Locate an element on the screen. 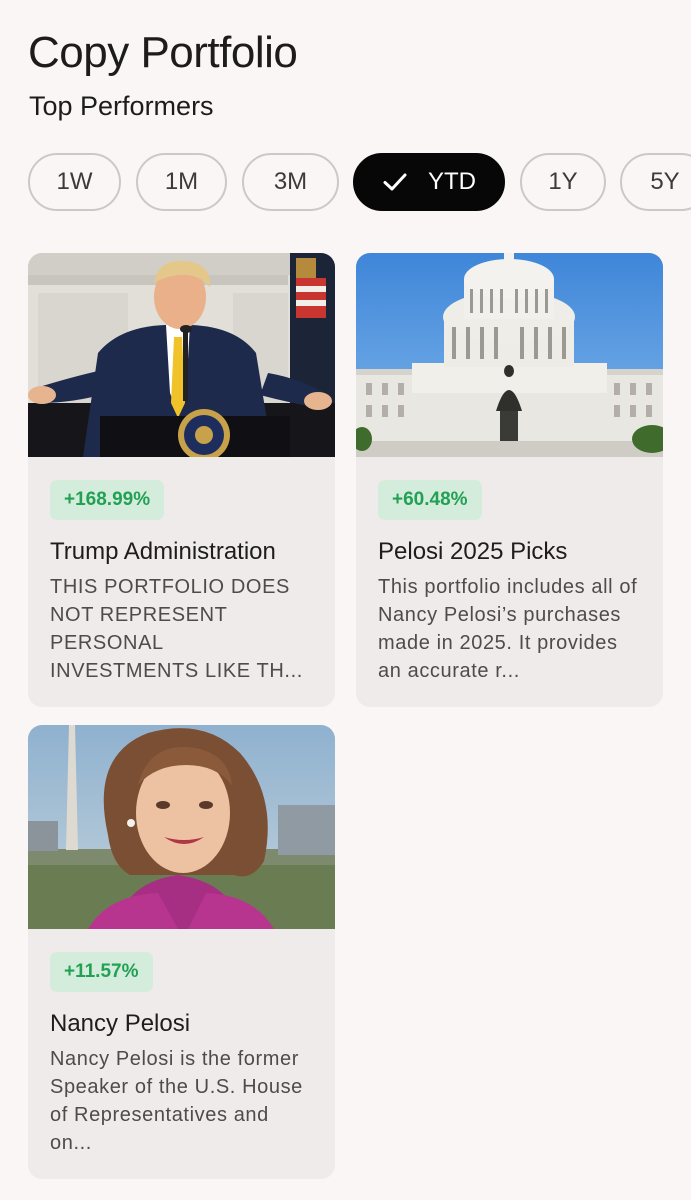 The image size is (691, 1200). timeframe-filter-row: 1W 1M 3M YTD 1Y 5Y is located at coordinates (359, 184).